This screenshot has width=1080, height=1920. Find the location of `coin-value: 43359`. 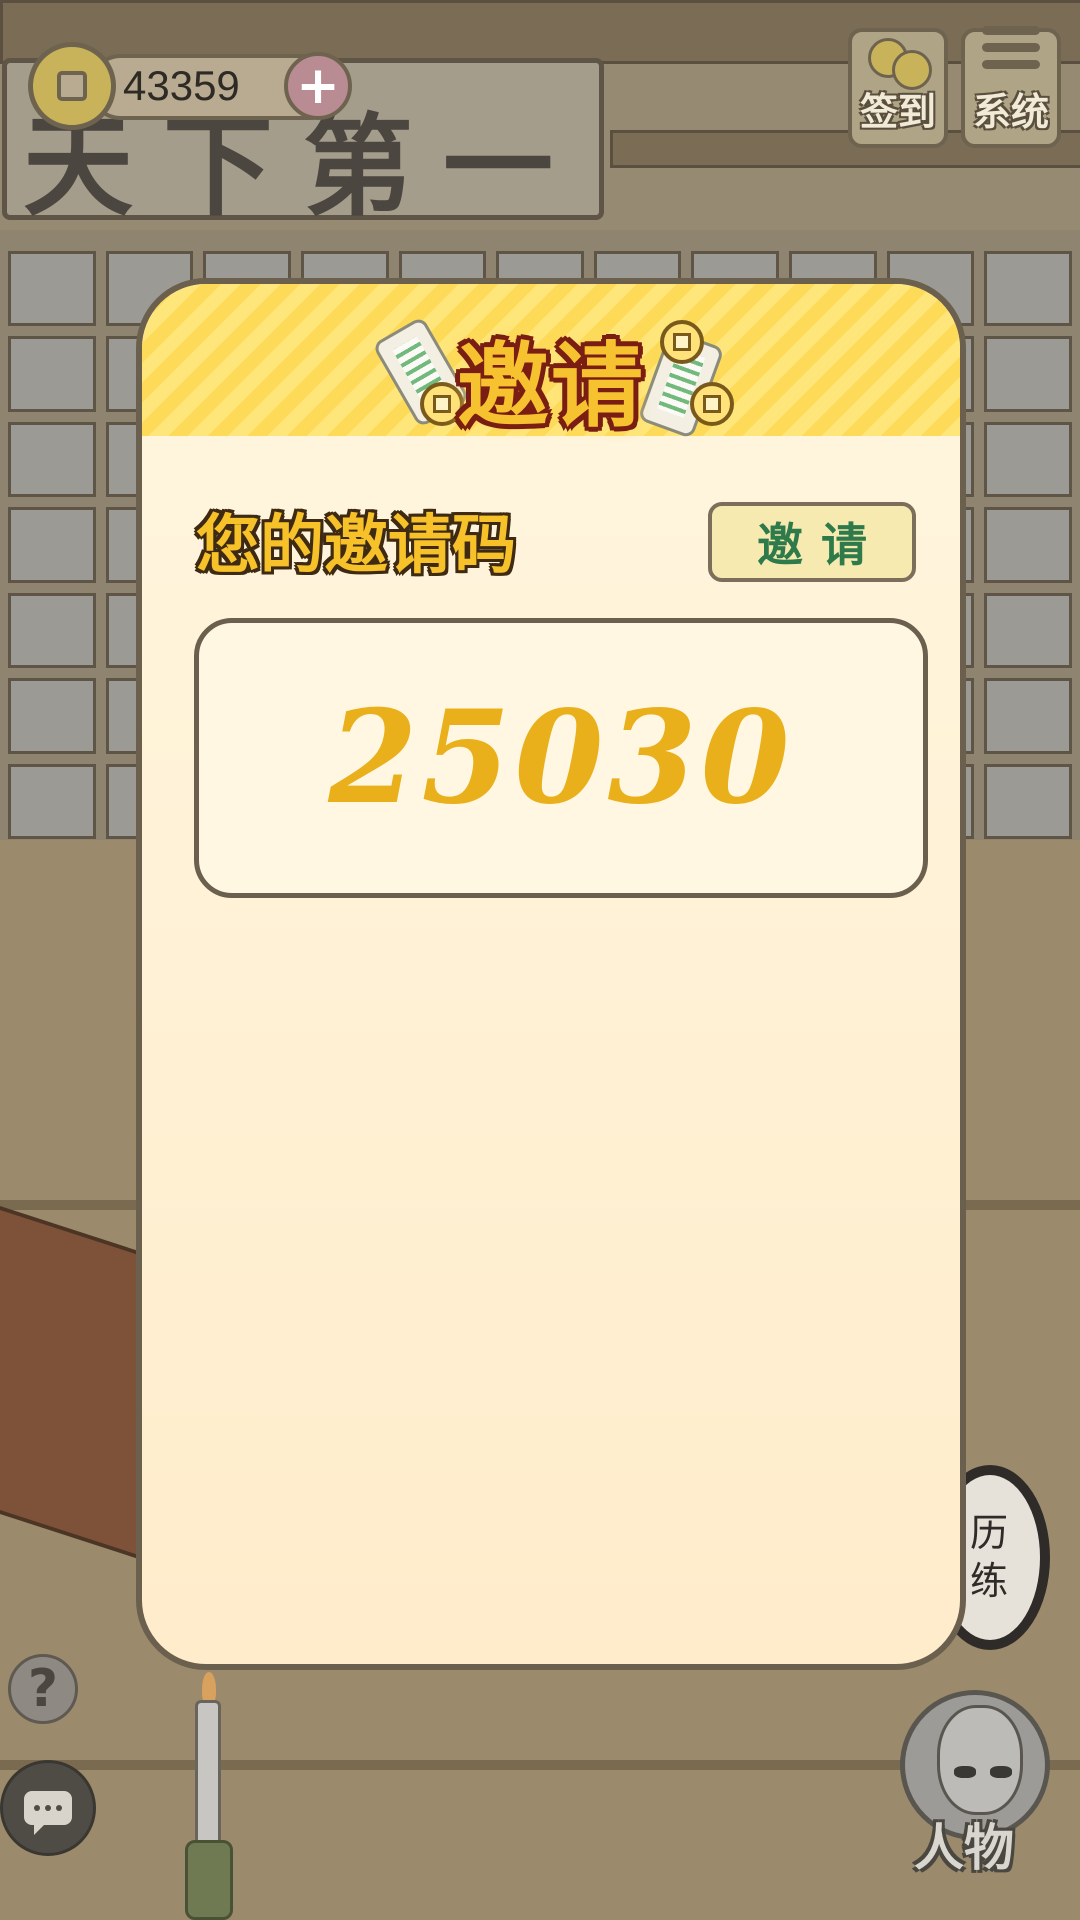

coin-value: 43359 is located at coordinates (181, 85).